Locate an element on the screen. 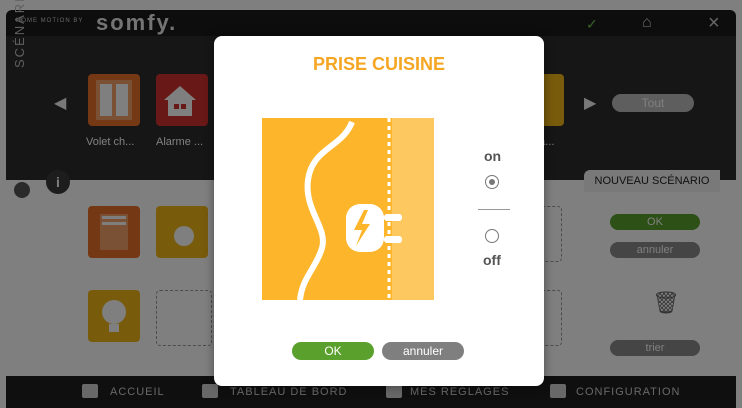  option-on-label: on is located at coordinates (493, 156).